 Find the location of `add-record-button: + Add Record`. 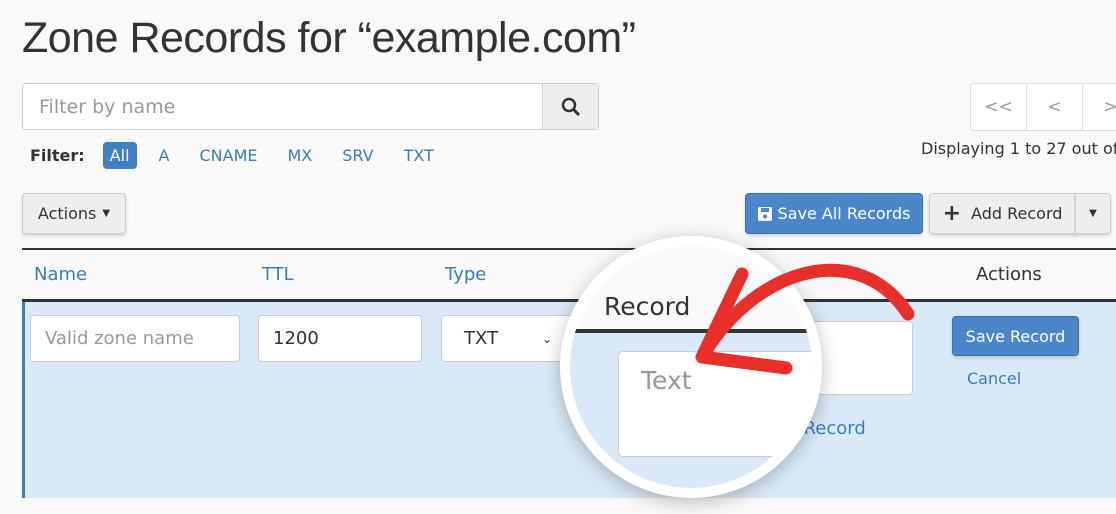

add-record-button: + Add Record is located at coordinates (1002, 213).